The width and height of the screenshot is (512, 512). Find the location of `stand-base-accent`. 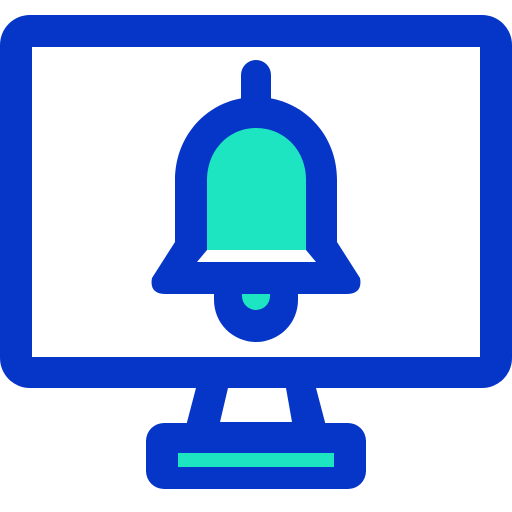

stand-base-accent is located at coordinates (256, 460).